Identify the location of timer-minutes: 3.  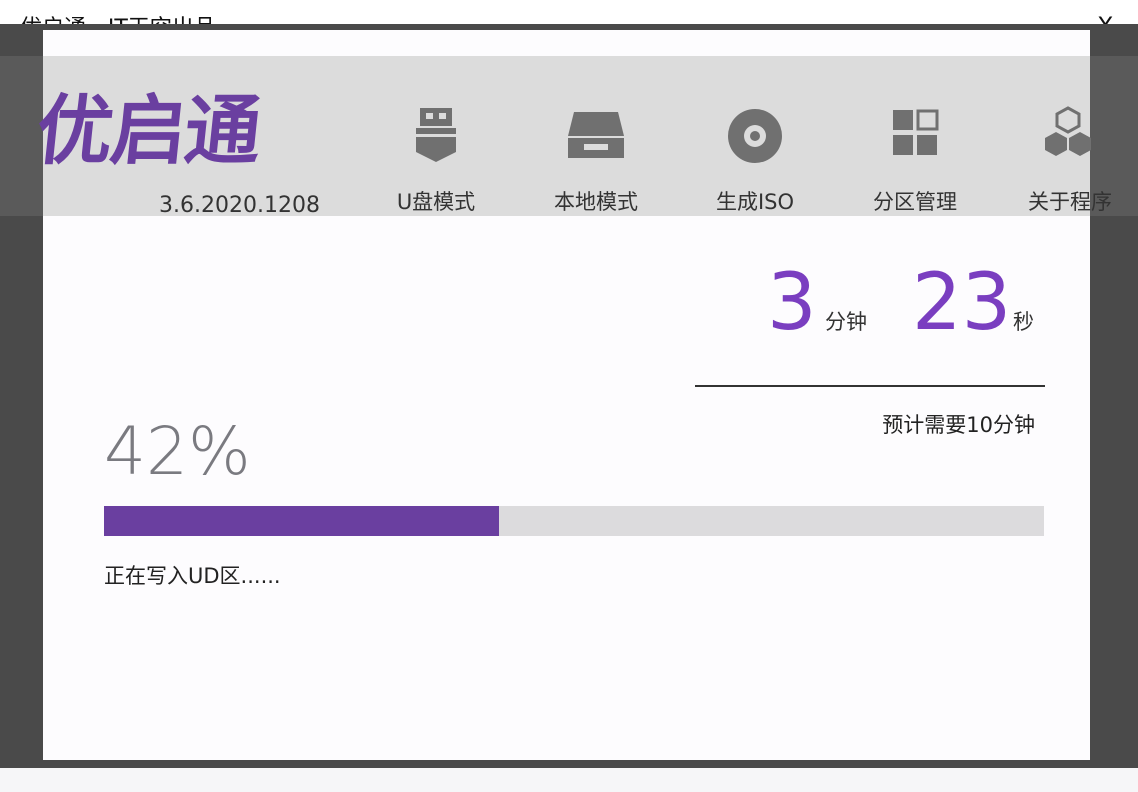
(792, 303).